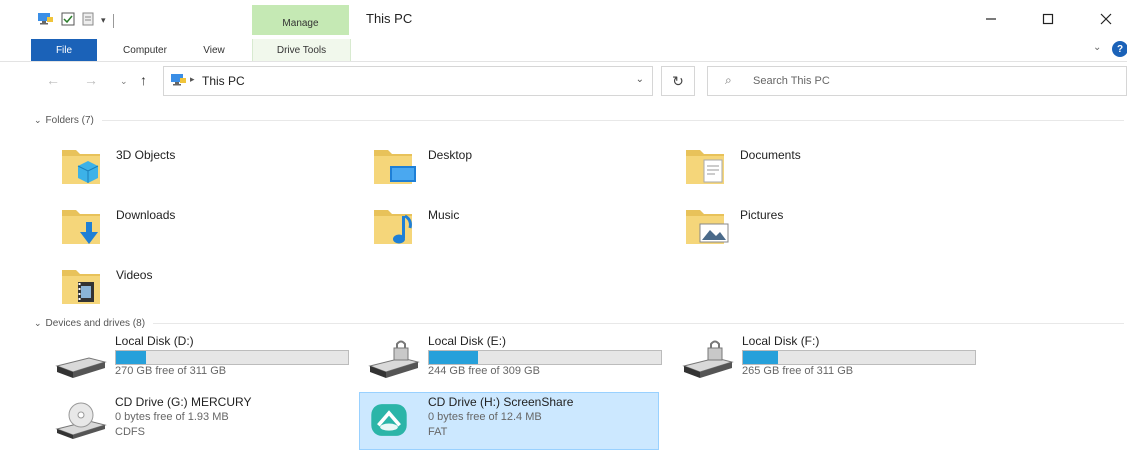  Describe the element at coordinates (834, 169) in the screenshot. I see `folder-documents: Documents` at that location.